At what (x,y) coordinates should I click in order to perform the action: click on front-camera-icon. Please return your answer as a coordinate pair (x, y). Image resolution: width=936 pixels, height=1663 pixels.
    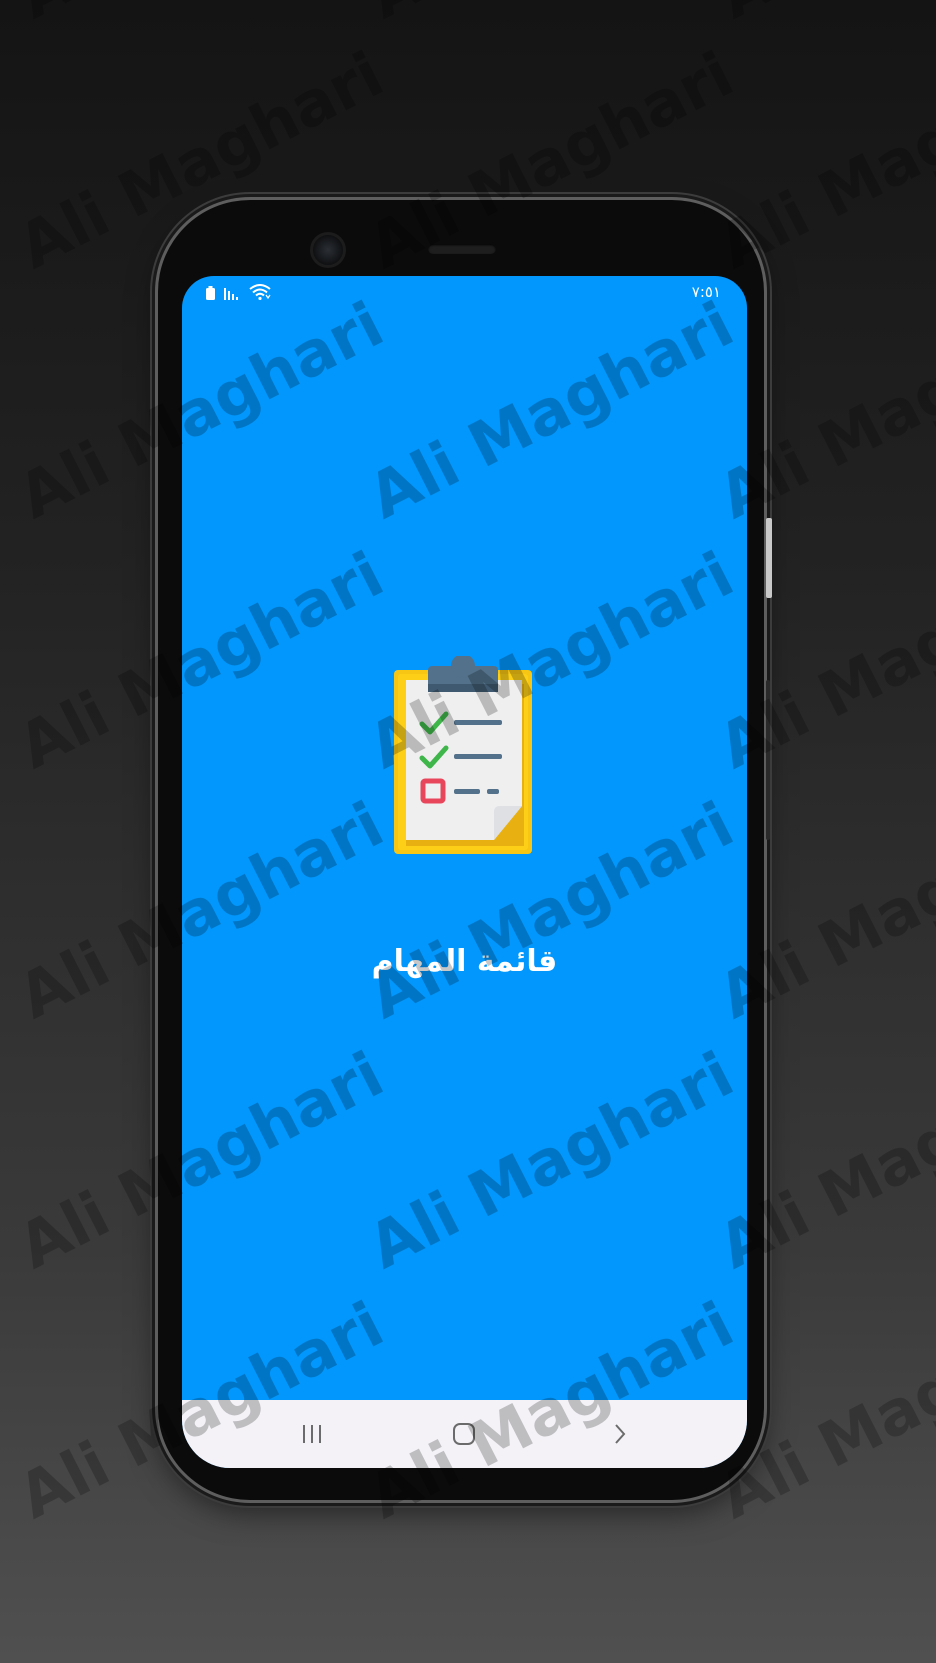
    Looking at the image, I should click on (328, 250).